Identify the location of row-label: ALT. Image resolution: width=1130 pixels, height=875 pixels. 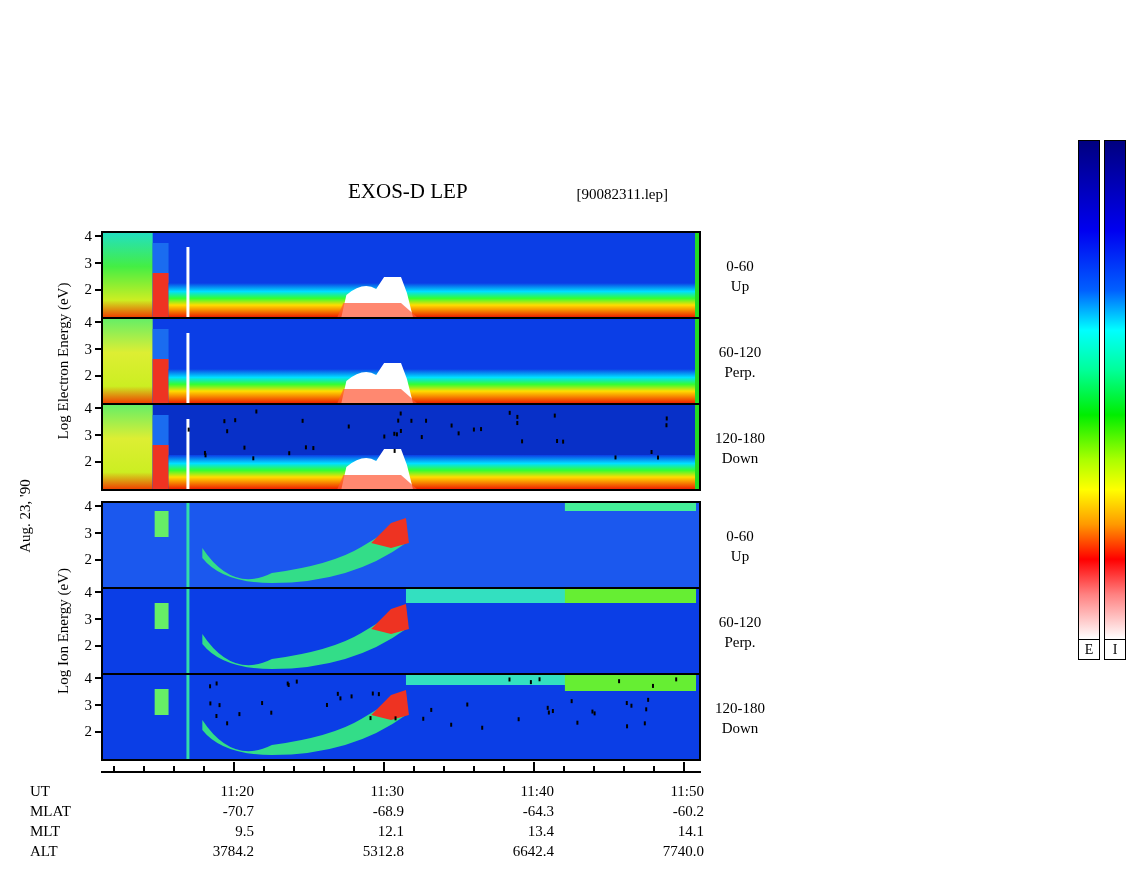
(44, 851).